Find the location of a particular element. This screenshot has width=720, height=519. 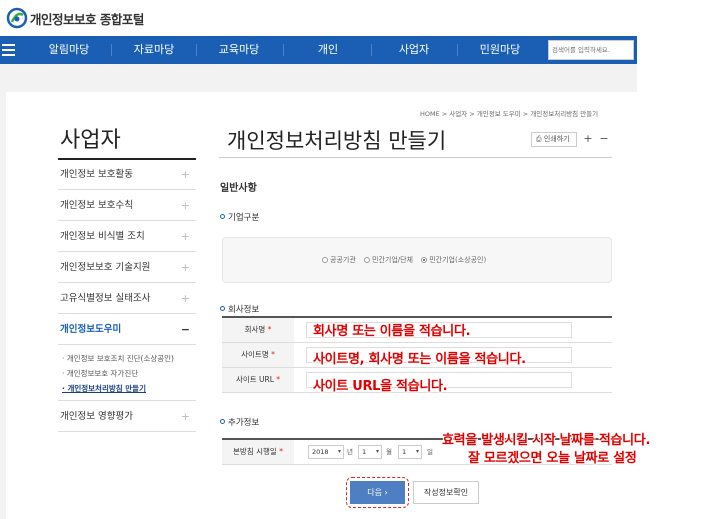

radio-public: 공공기관 is located at coordinates (339, 260).